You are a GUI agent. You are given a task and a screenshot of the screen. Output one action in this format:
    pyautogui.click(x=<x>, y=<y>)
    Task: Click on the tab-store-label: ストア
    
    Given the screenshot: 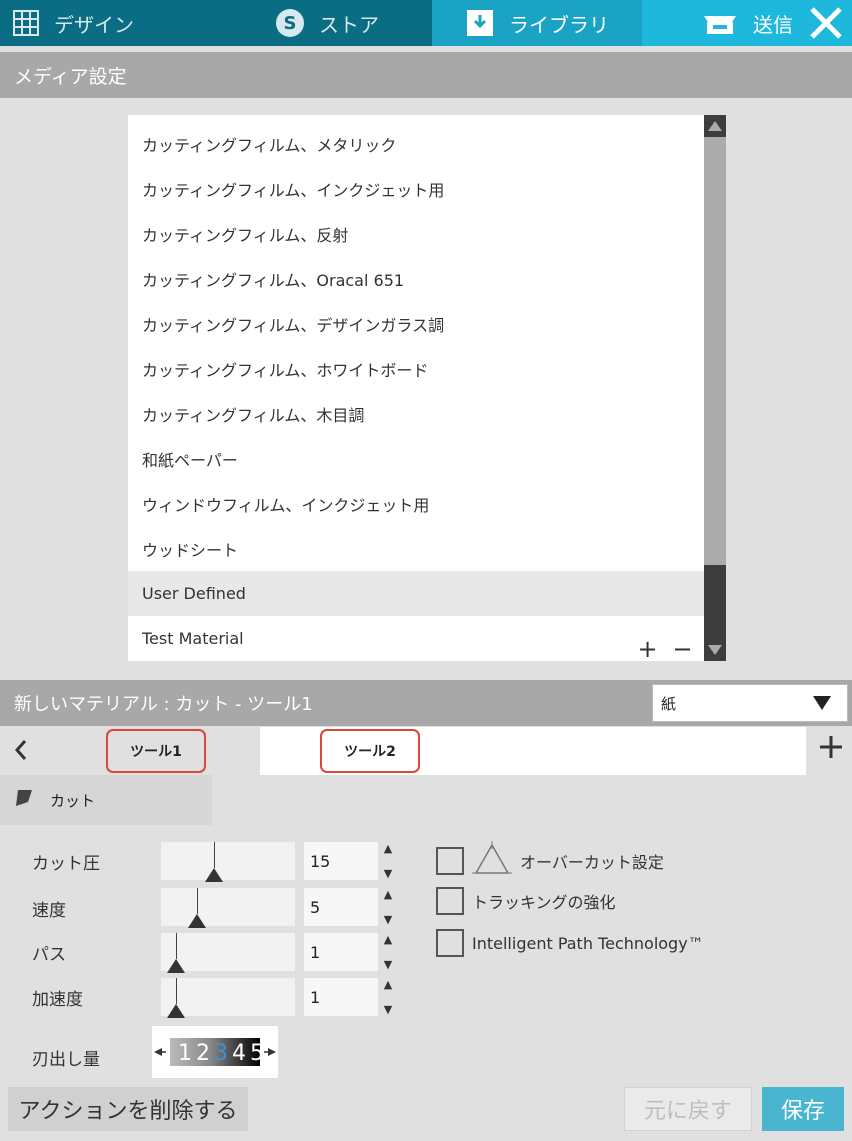 What is the action you would take?
    pyautogui.click(x=349, y=24)
    